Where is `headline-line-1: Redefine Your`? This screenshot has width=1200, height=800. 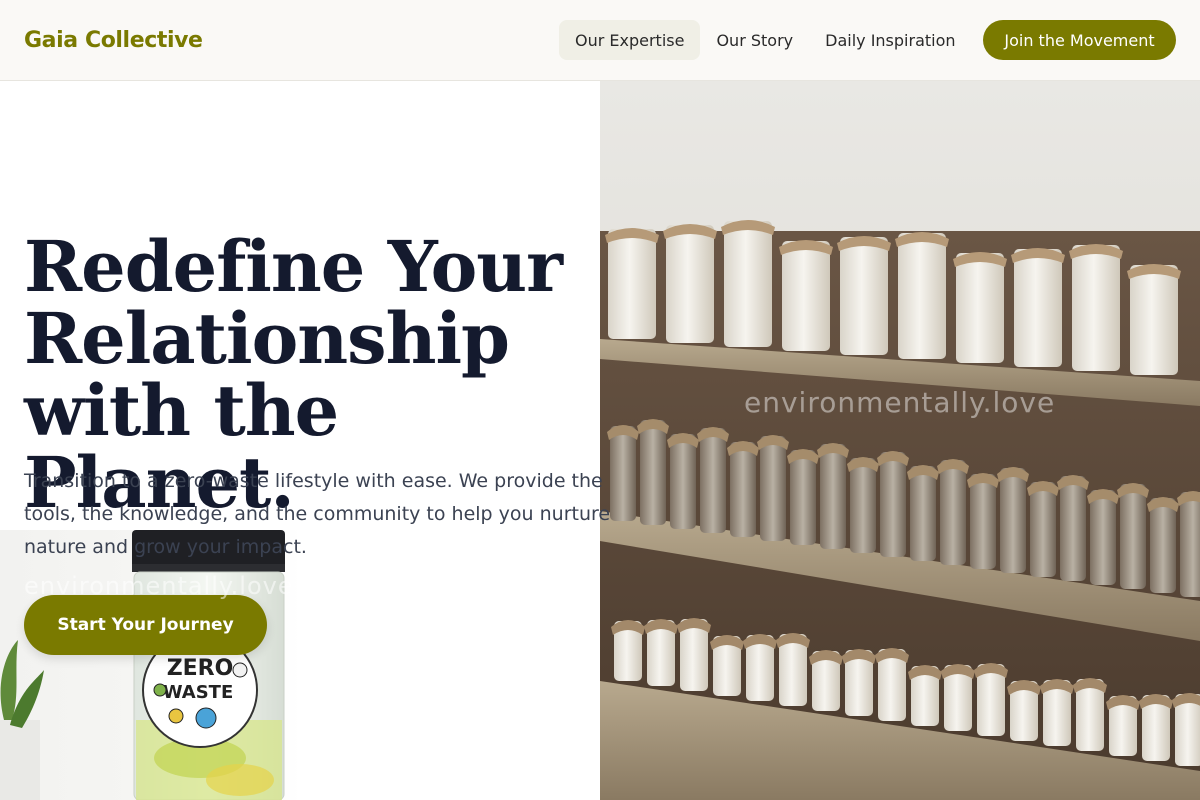 headline-line-1: Redefine Your is located at coordinates (293, 266).